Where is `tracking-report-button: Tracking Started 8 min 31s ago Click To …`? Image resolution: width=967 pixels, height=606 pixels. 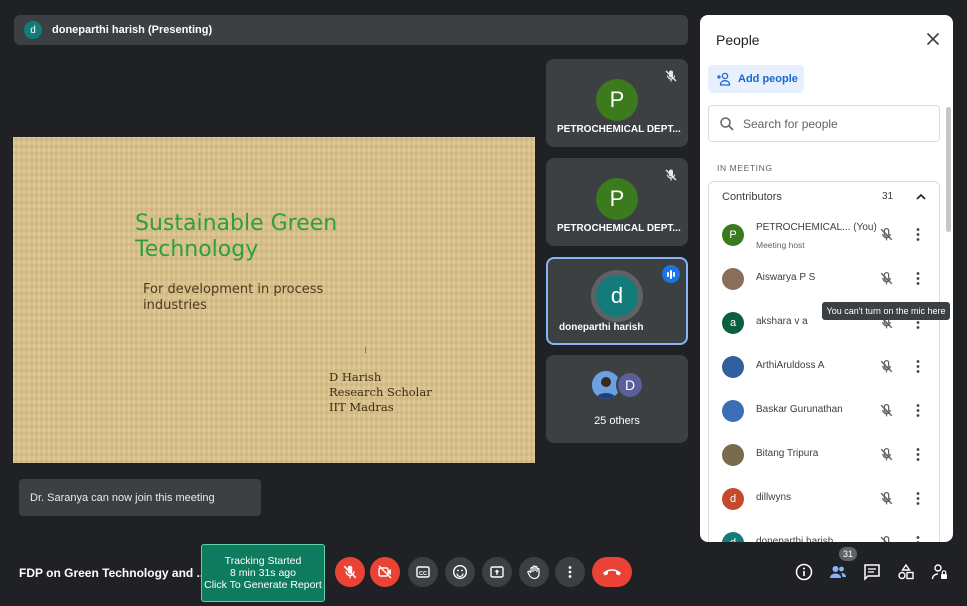 tracking-report-button: Tracking Started 8 min 31s ago Click To … is located at coordinates (263, 573).